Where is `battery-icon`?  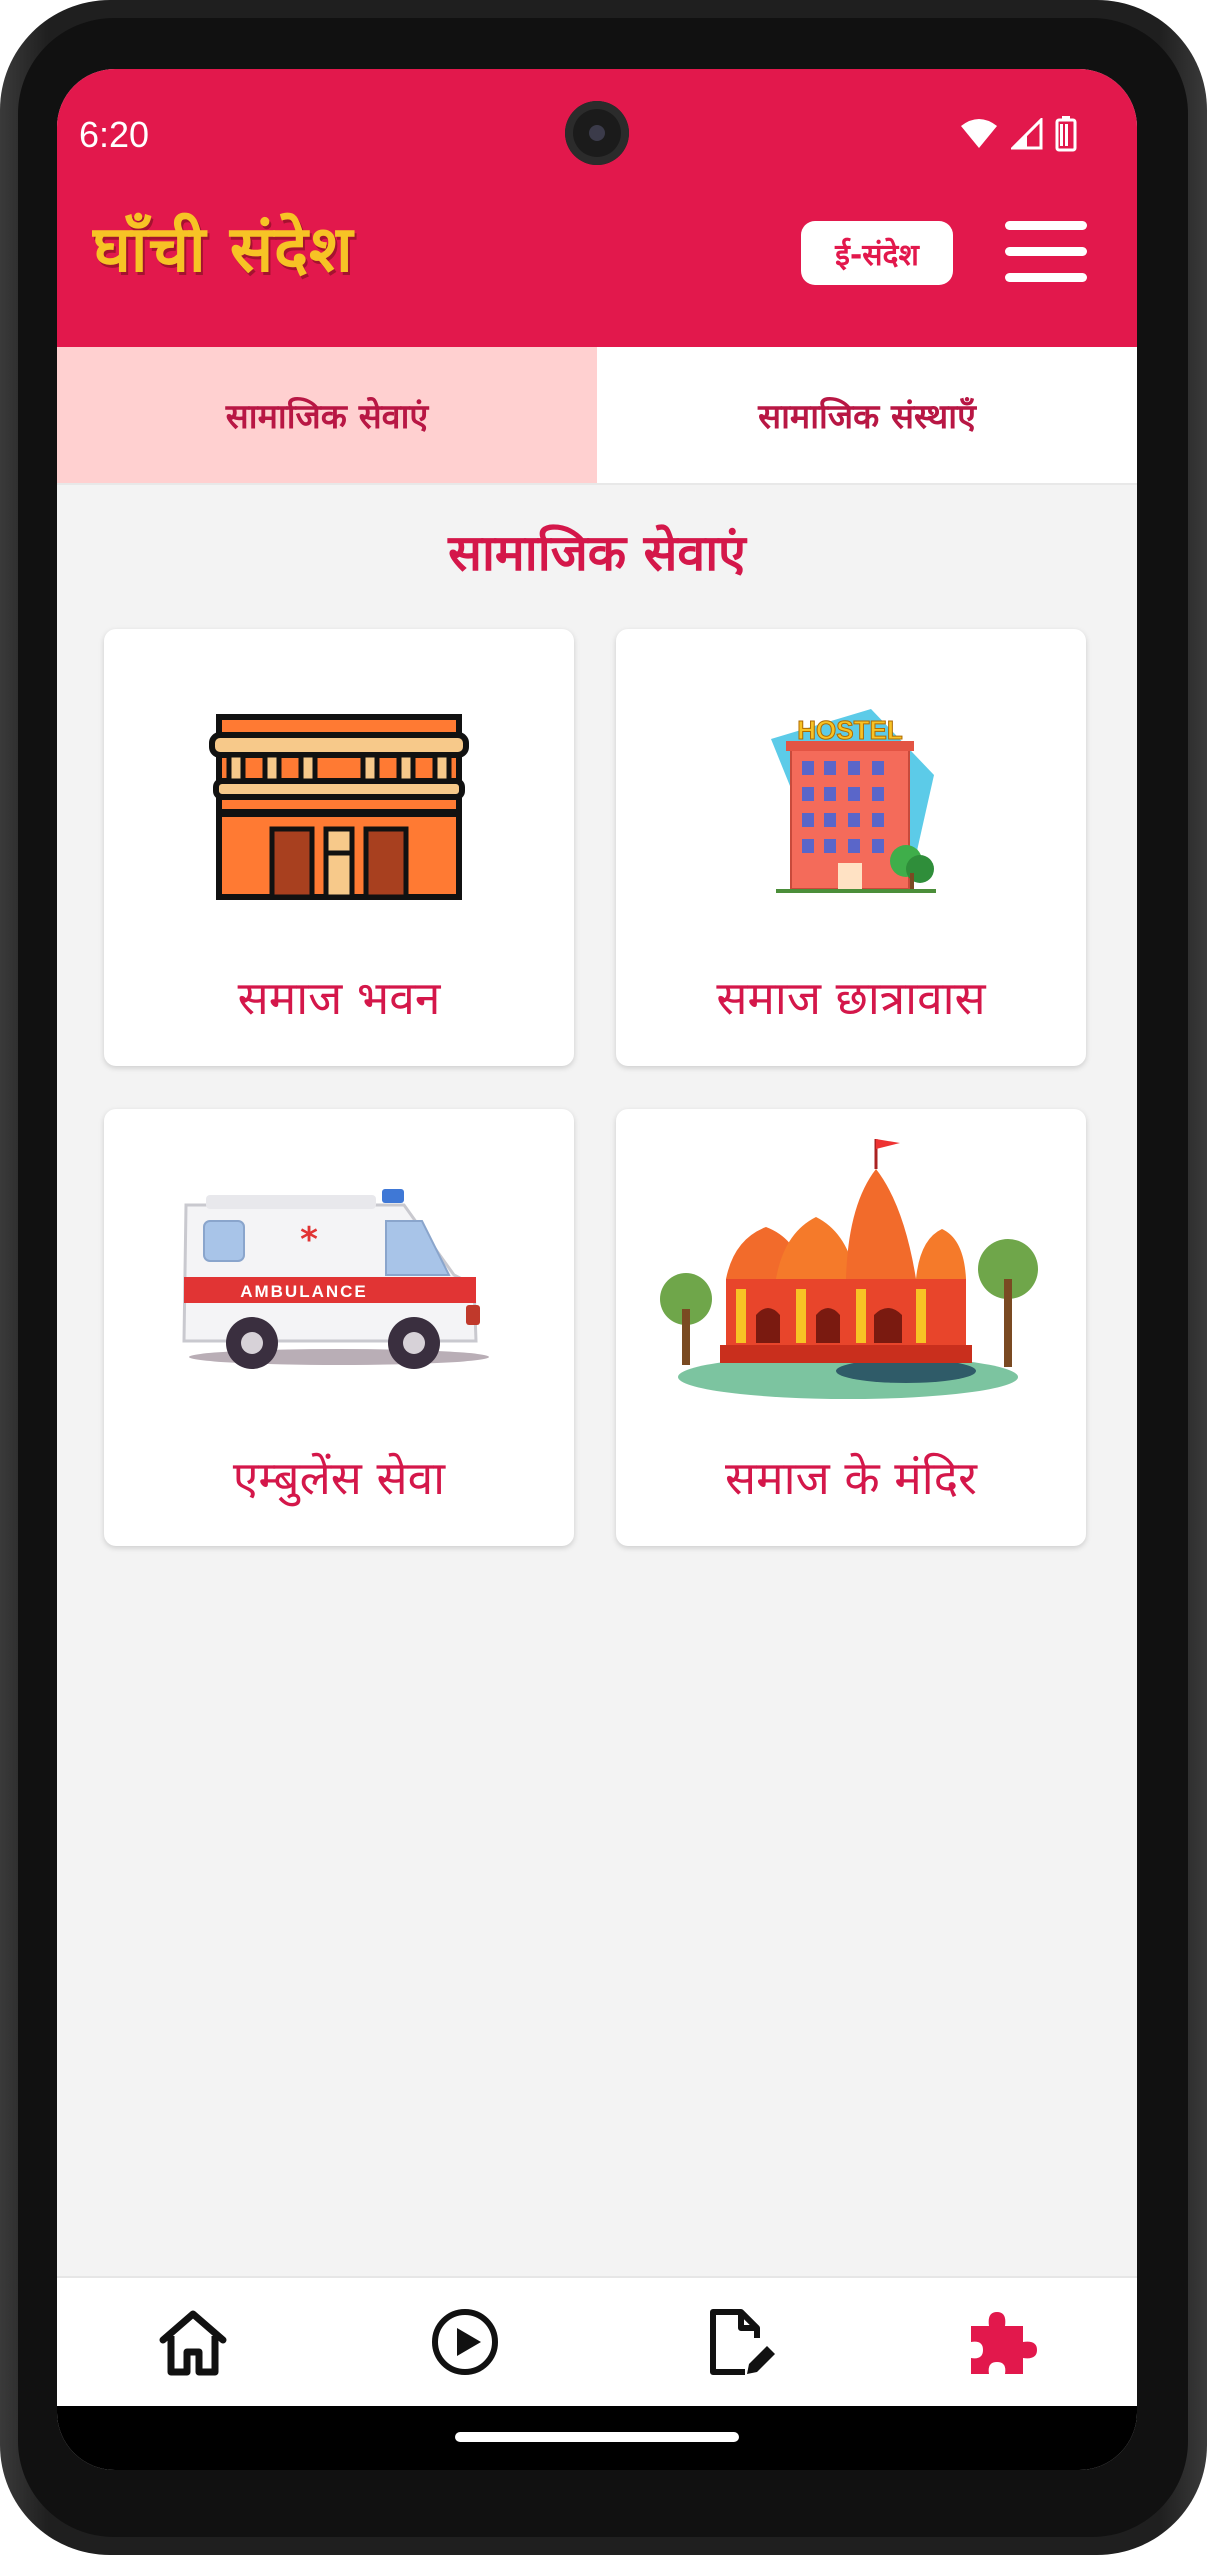
battery-icon is located at coordinates (1066, 134).